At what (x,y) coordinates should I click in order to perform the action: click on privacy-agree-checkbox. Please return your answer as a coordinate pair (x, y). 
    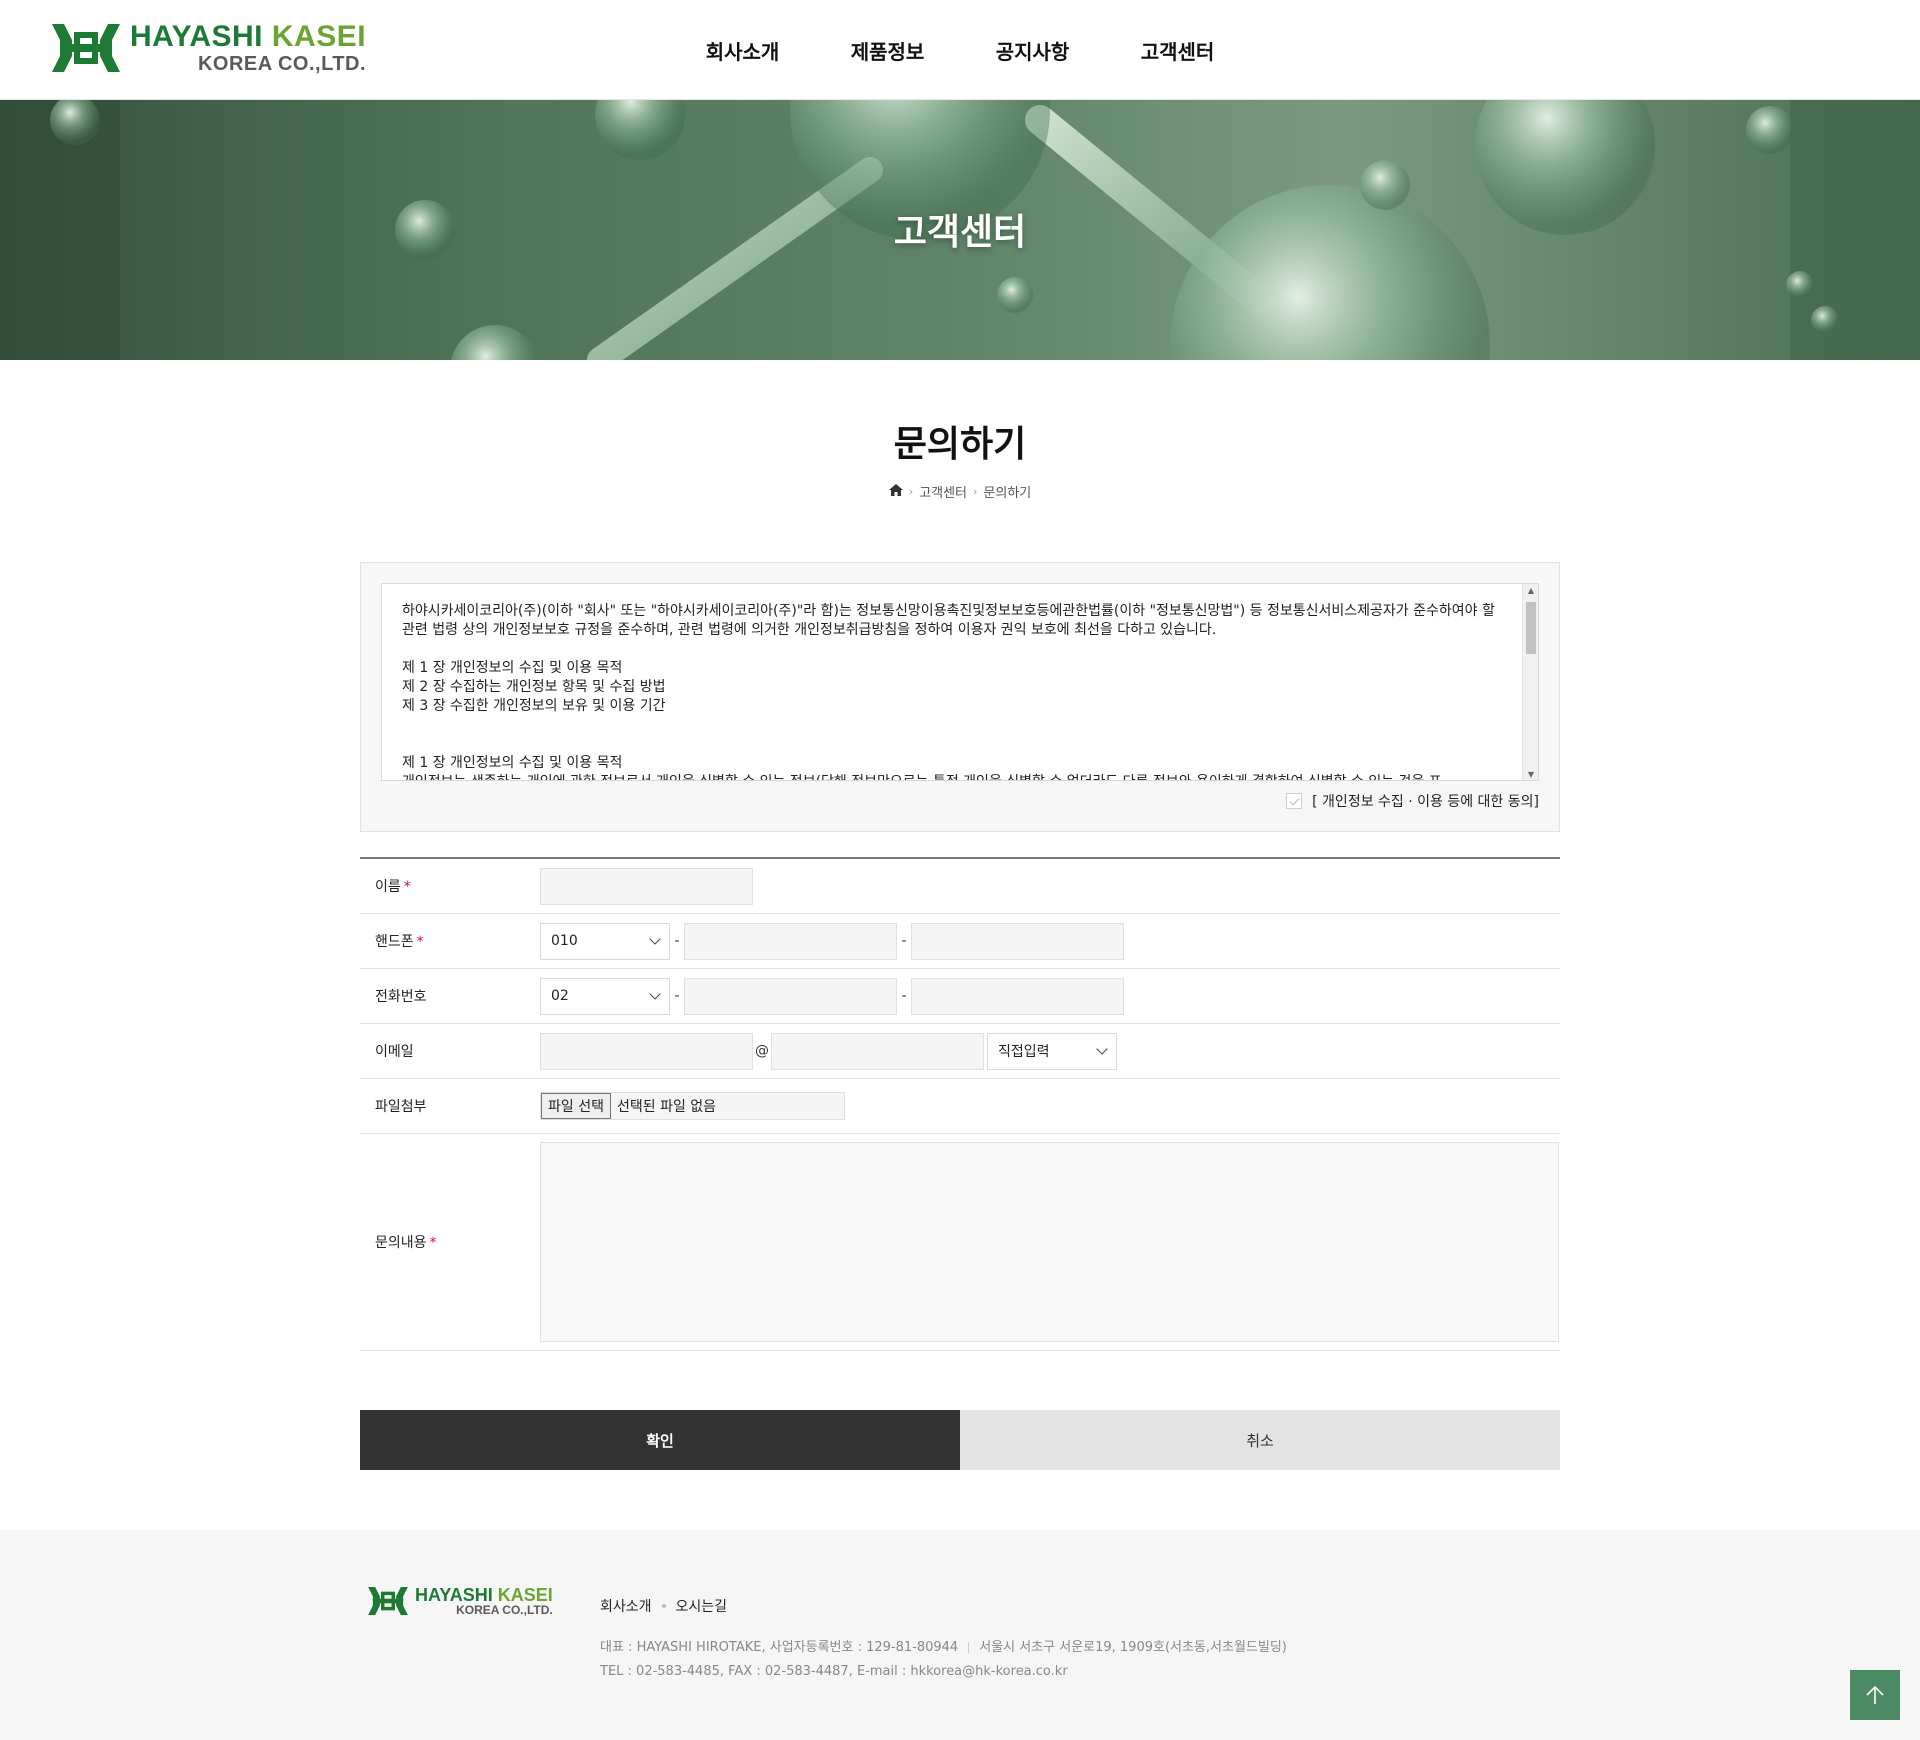
    Looking at the image, I should click on (1294, 801).